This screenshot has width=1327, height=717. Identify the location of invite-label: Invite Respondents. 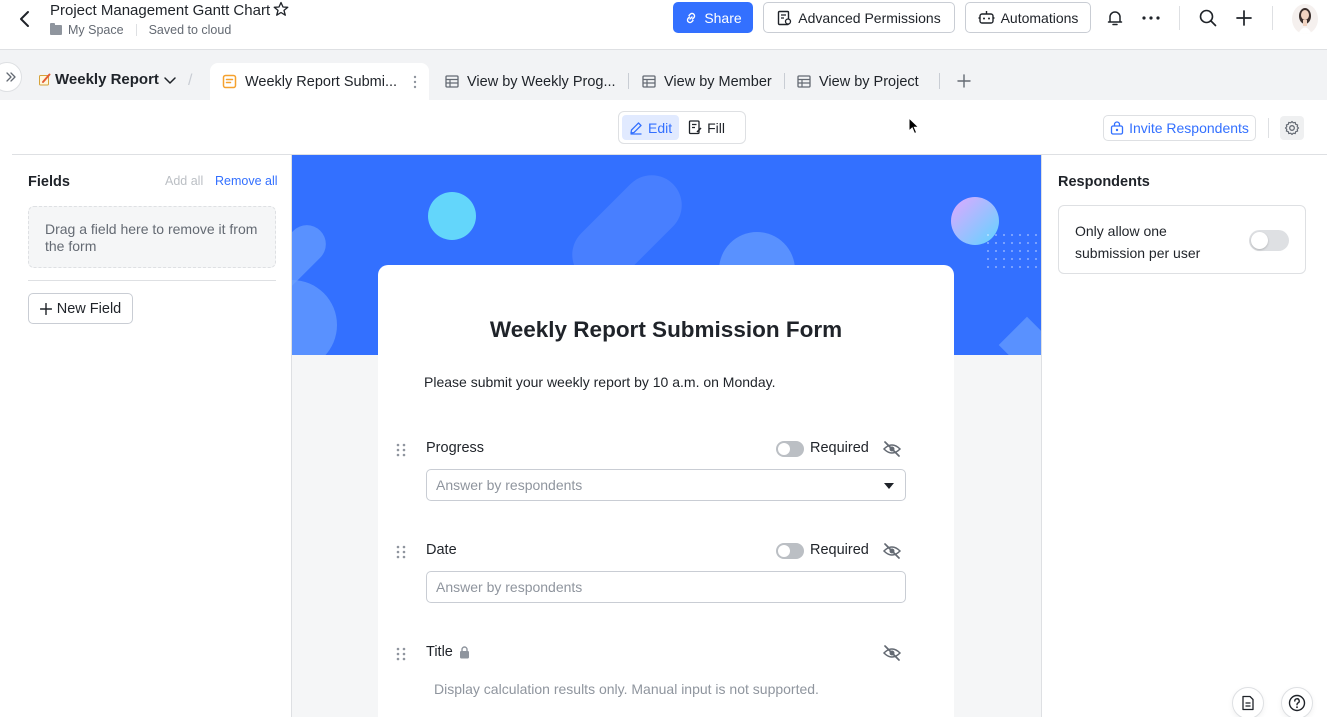
(1189, 128).